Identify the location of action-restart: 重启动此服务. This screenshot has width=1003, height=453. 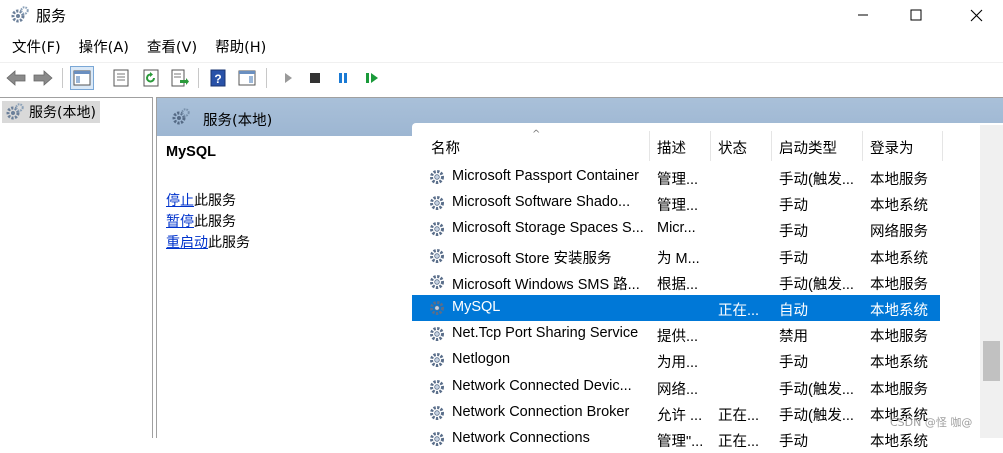
(208, 242).